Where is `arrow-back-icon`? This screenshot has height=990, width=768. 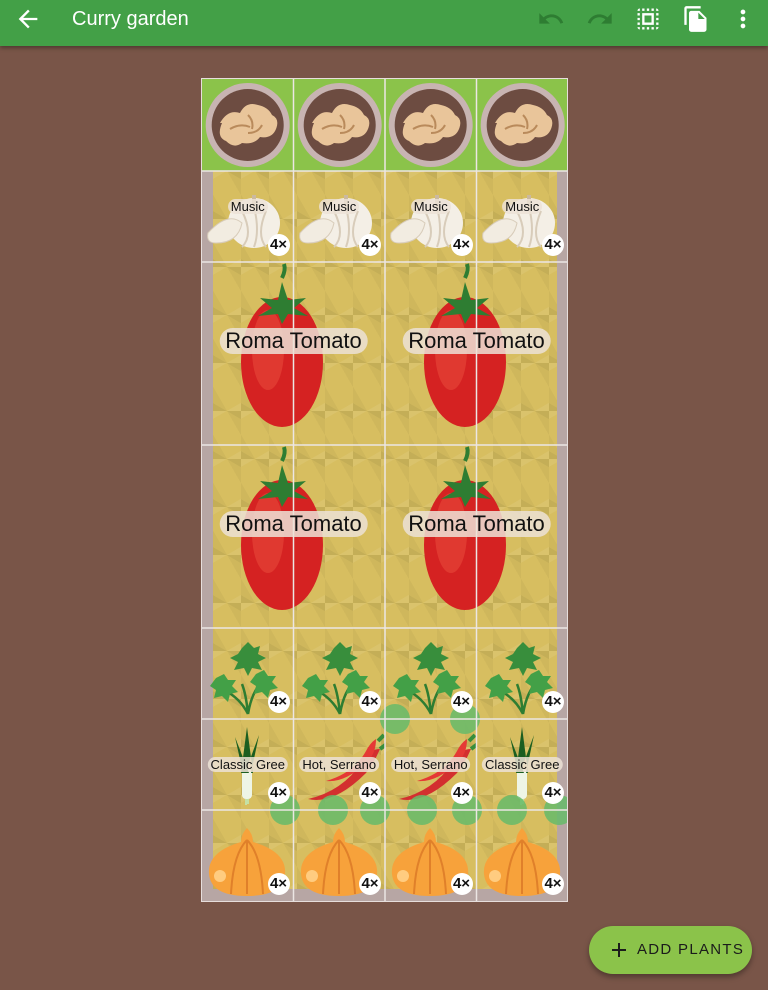
arrow-back-icon is located at coordinates (28, 19).